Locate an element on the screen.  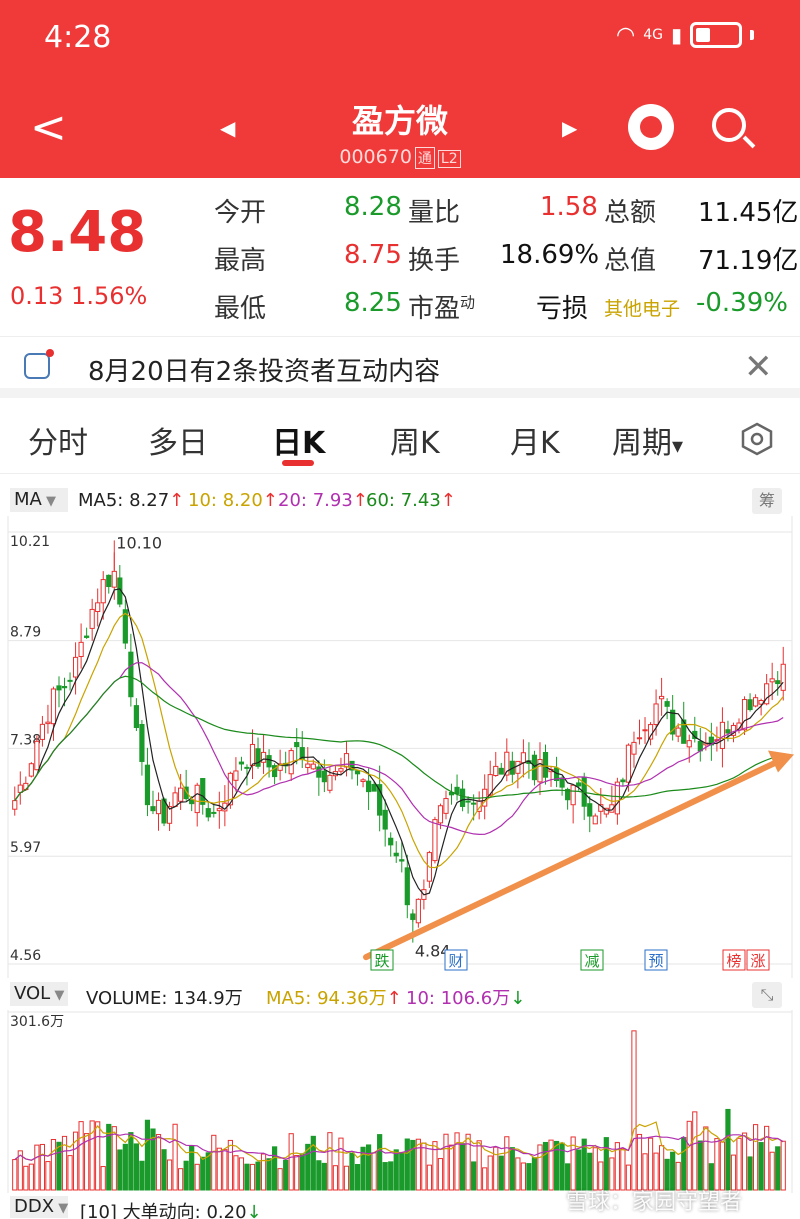
ma60-legend: 60: 7.43↑ is located at coordinates (411, 500).